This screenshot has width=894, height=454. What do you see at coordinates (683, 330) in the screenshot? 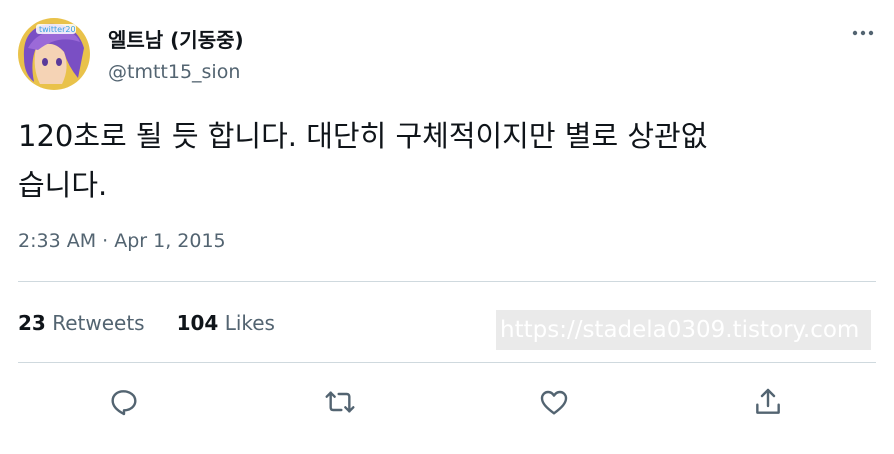
I see `watermark: https://stadela0309.tistory.com` at bounding box center [683, 330].